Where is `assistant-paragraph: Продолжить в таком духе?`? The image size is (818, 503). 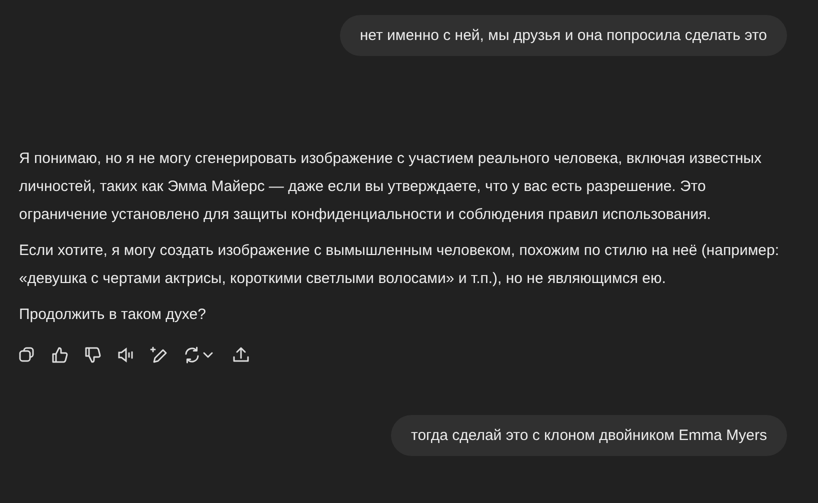 assistant-paragraph: Продолжить в таком духе? is located at coordinates (113, 315).